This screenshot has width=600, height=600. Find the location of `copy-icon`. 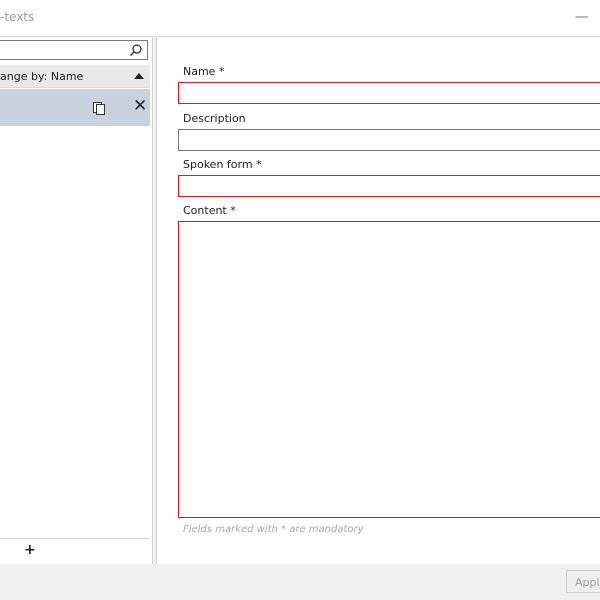

copy-icon is located at coordinates (99, 108).